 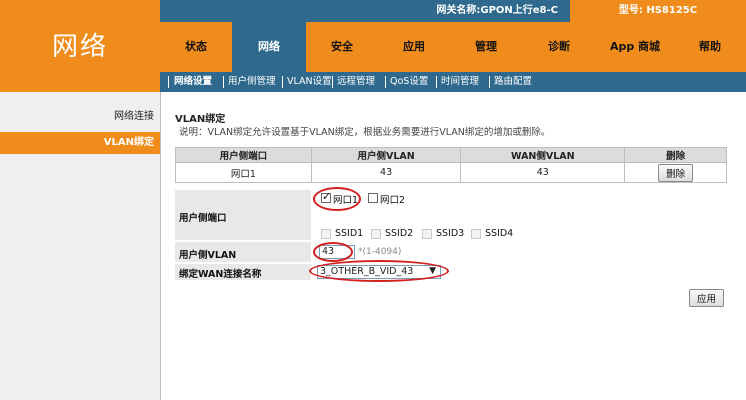 I want to click on ssid4-label: SSID4, so click(x=499, y=233).